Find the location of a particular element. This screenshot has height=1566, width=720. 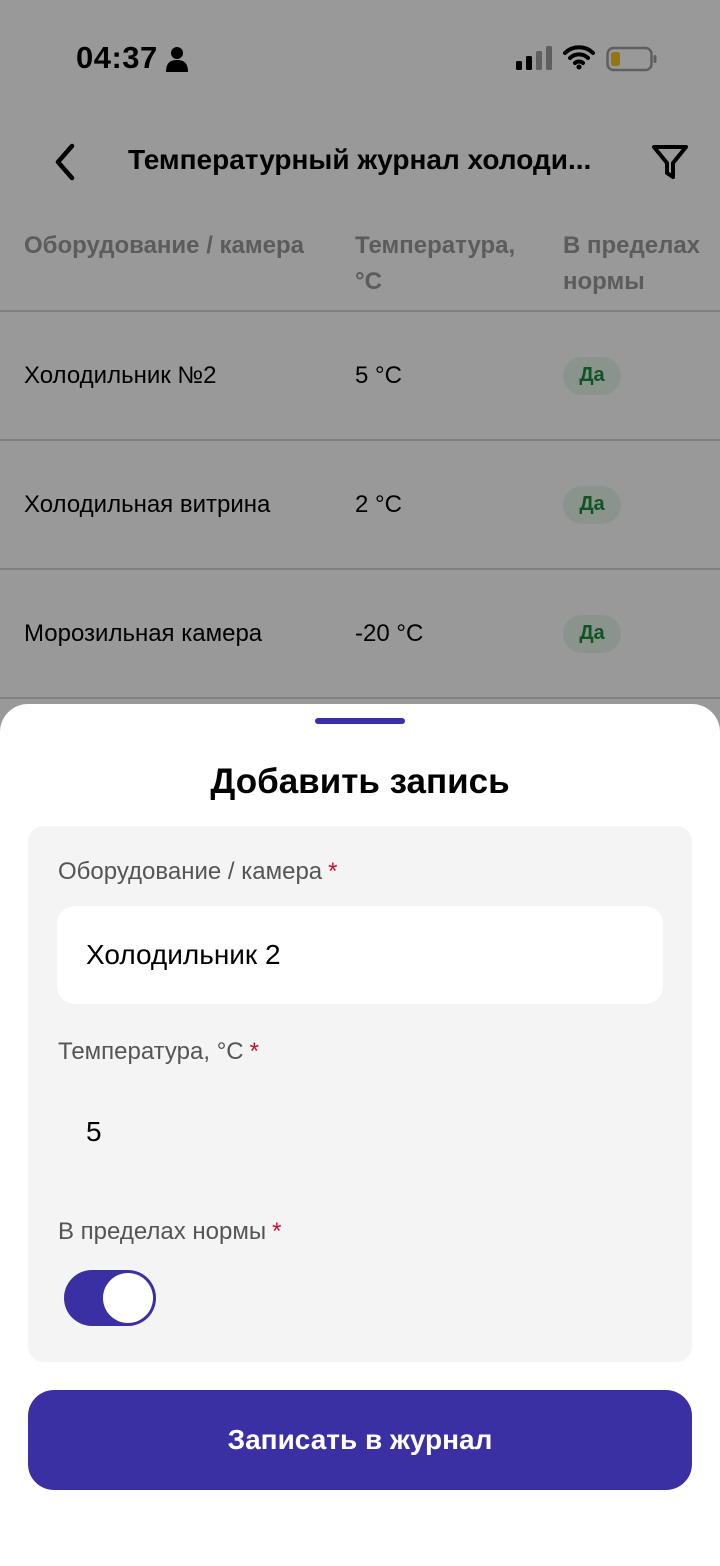

temperature-label: Температура, °C * is located at coordinates (158, 1052).